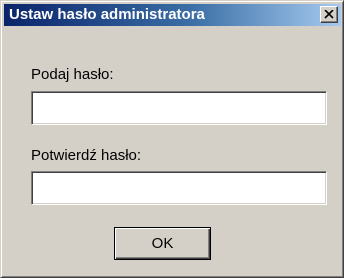 The width and height of the screenshot is (344, 278). I want to click on close-icon, so click(329, 14).